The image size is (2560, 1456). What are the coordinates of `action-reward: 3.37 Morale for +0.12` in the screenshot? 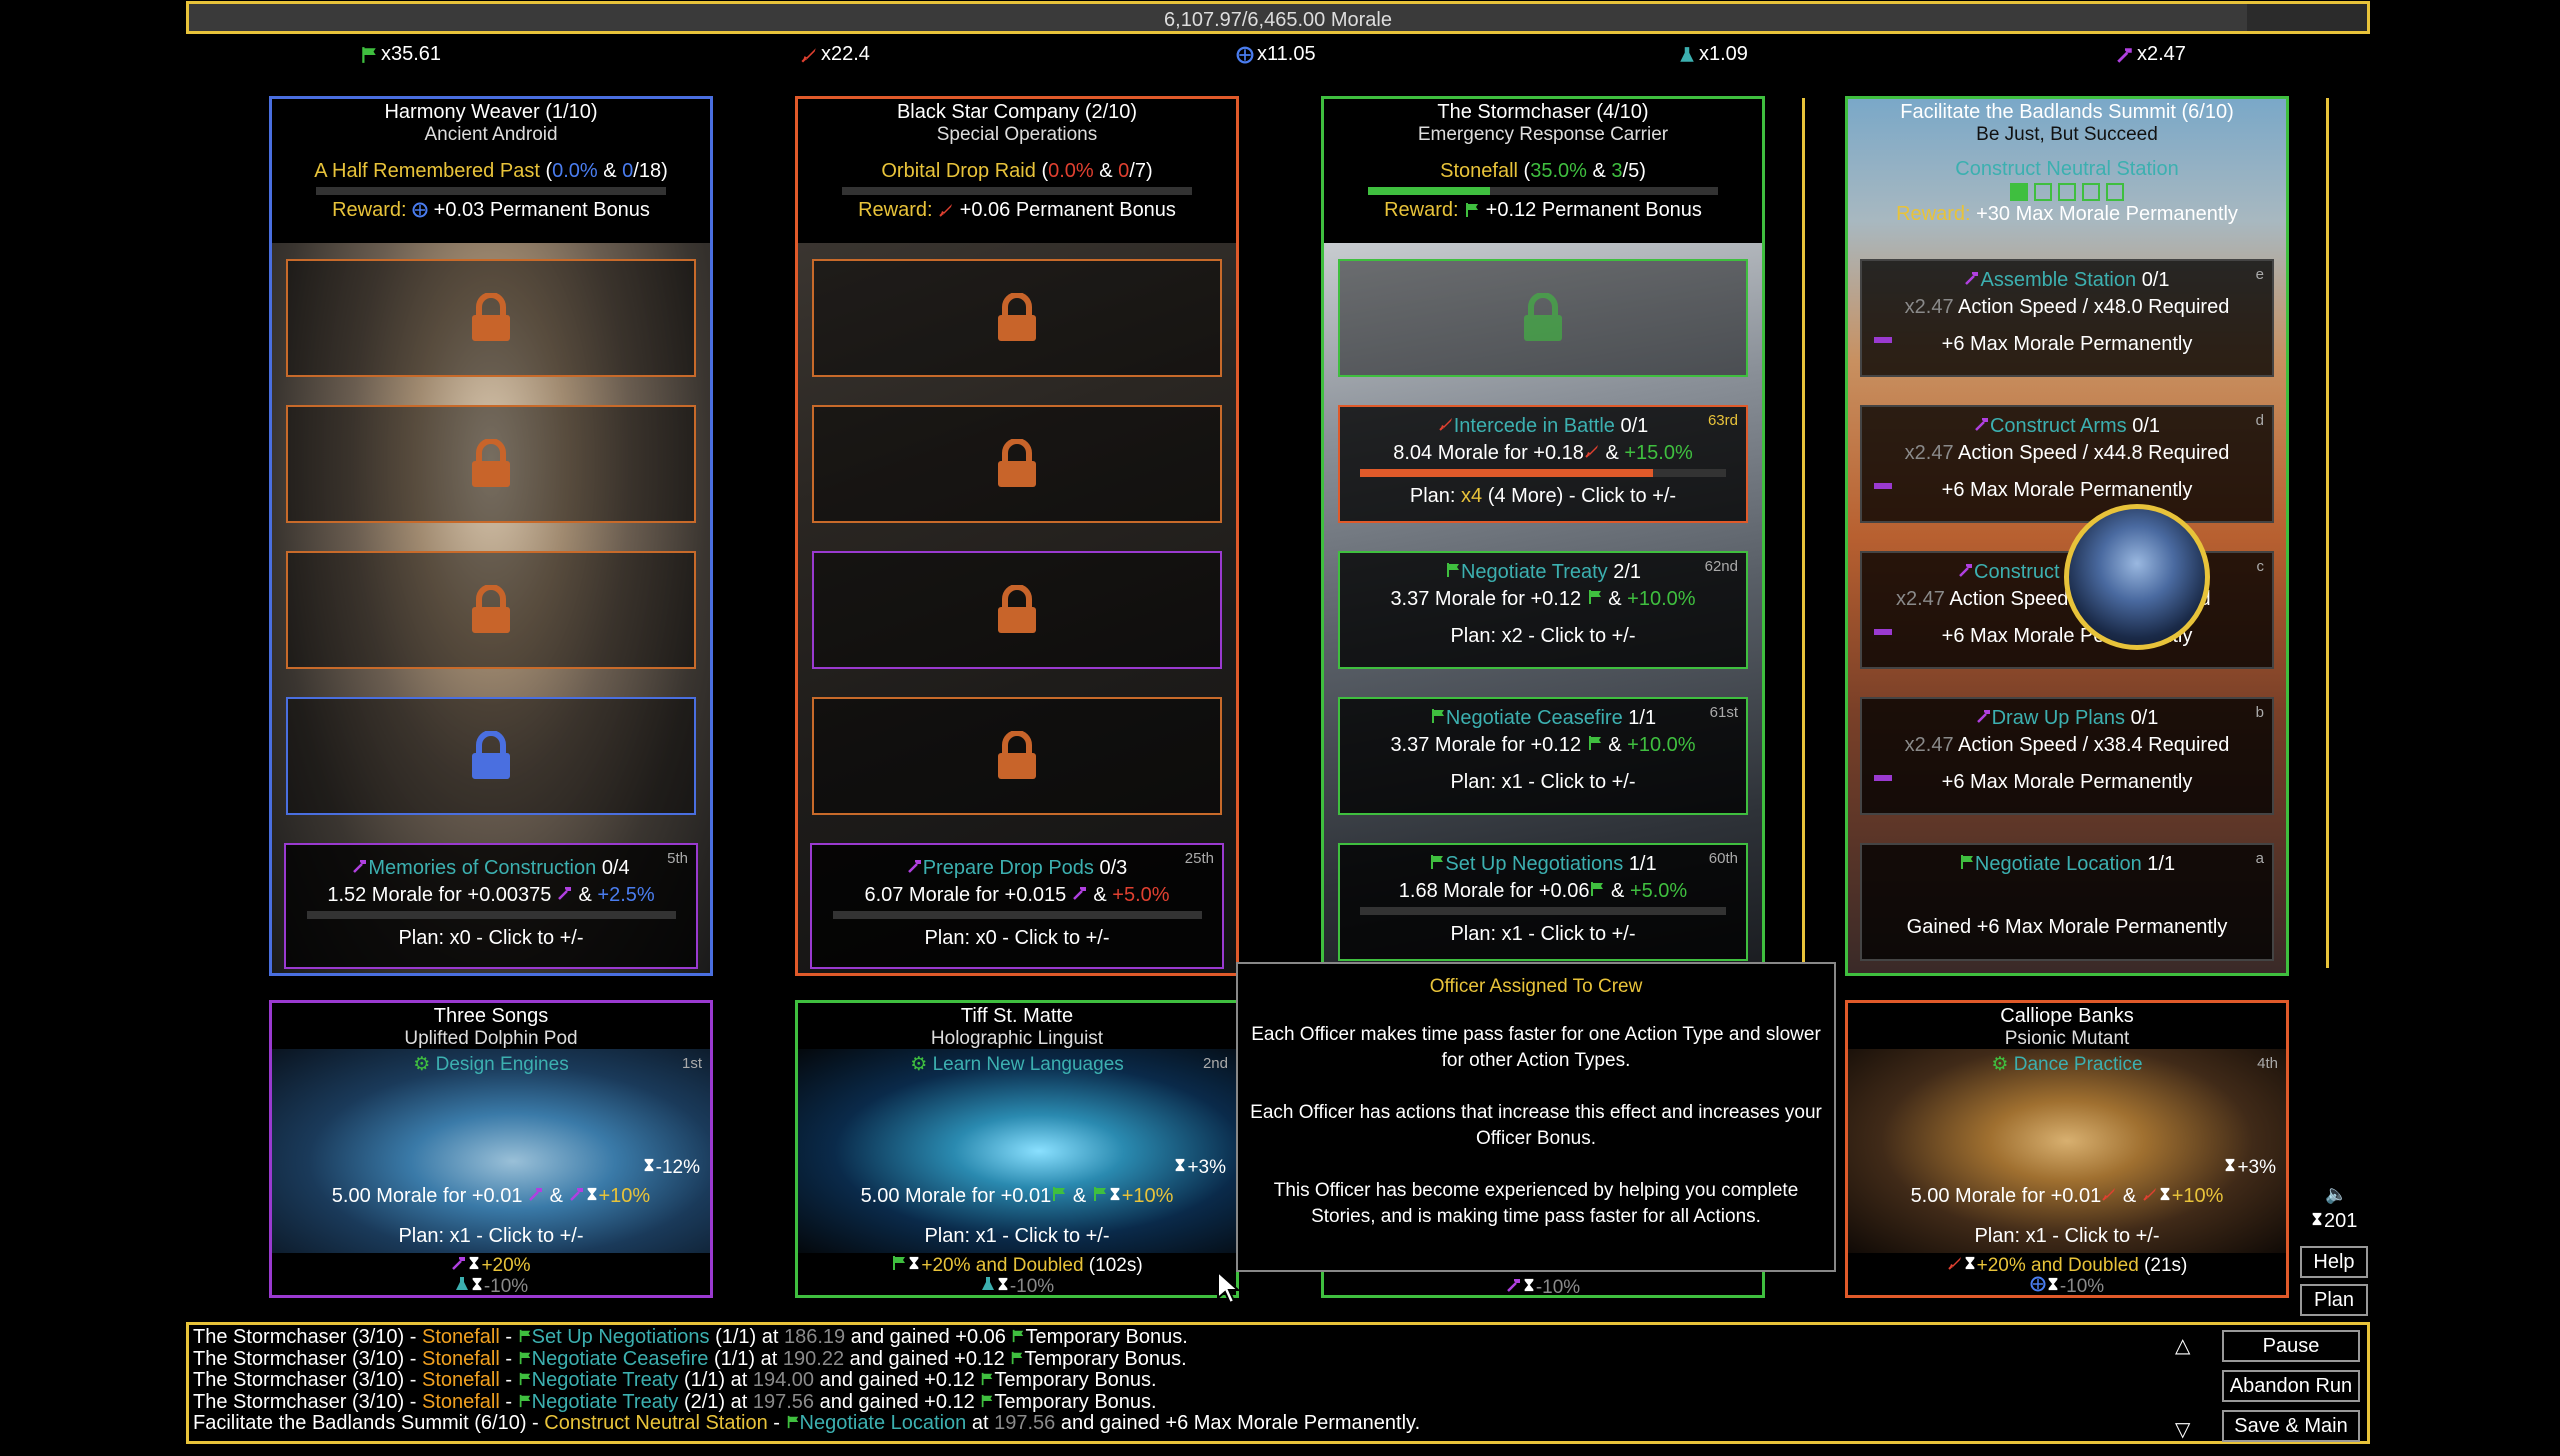 It's located at (1486, 745).